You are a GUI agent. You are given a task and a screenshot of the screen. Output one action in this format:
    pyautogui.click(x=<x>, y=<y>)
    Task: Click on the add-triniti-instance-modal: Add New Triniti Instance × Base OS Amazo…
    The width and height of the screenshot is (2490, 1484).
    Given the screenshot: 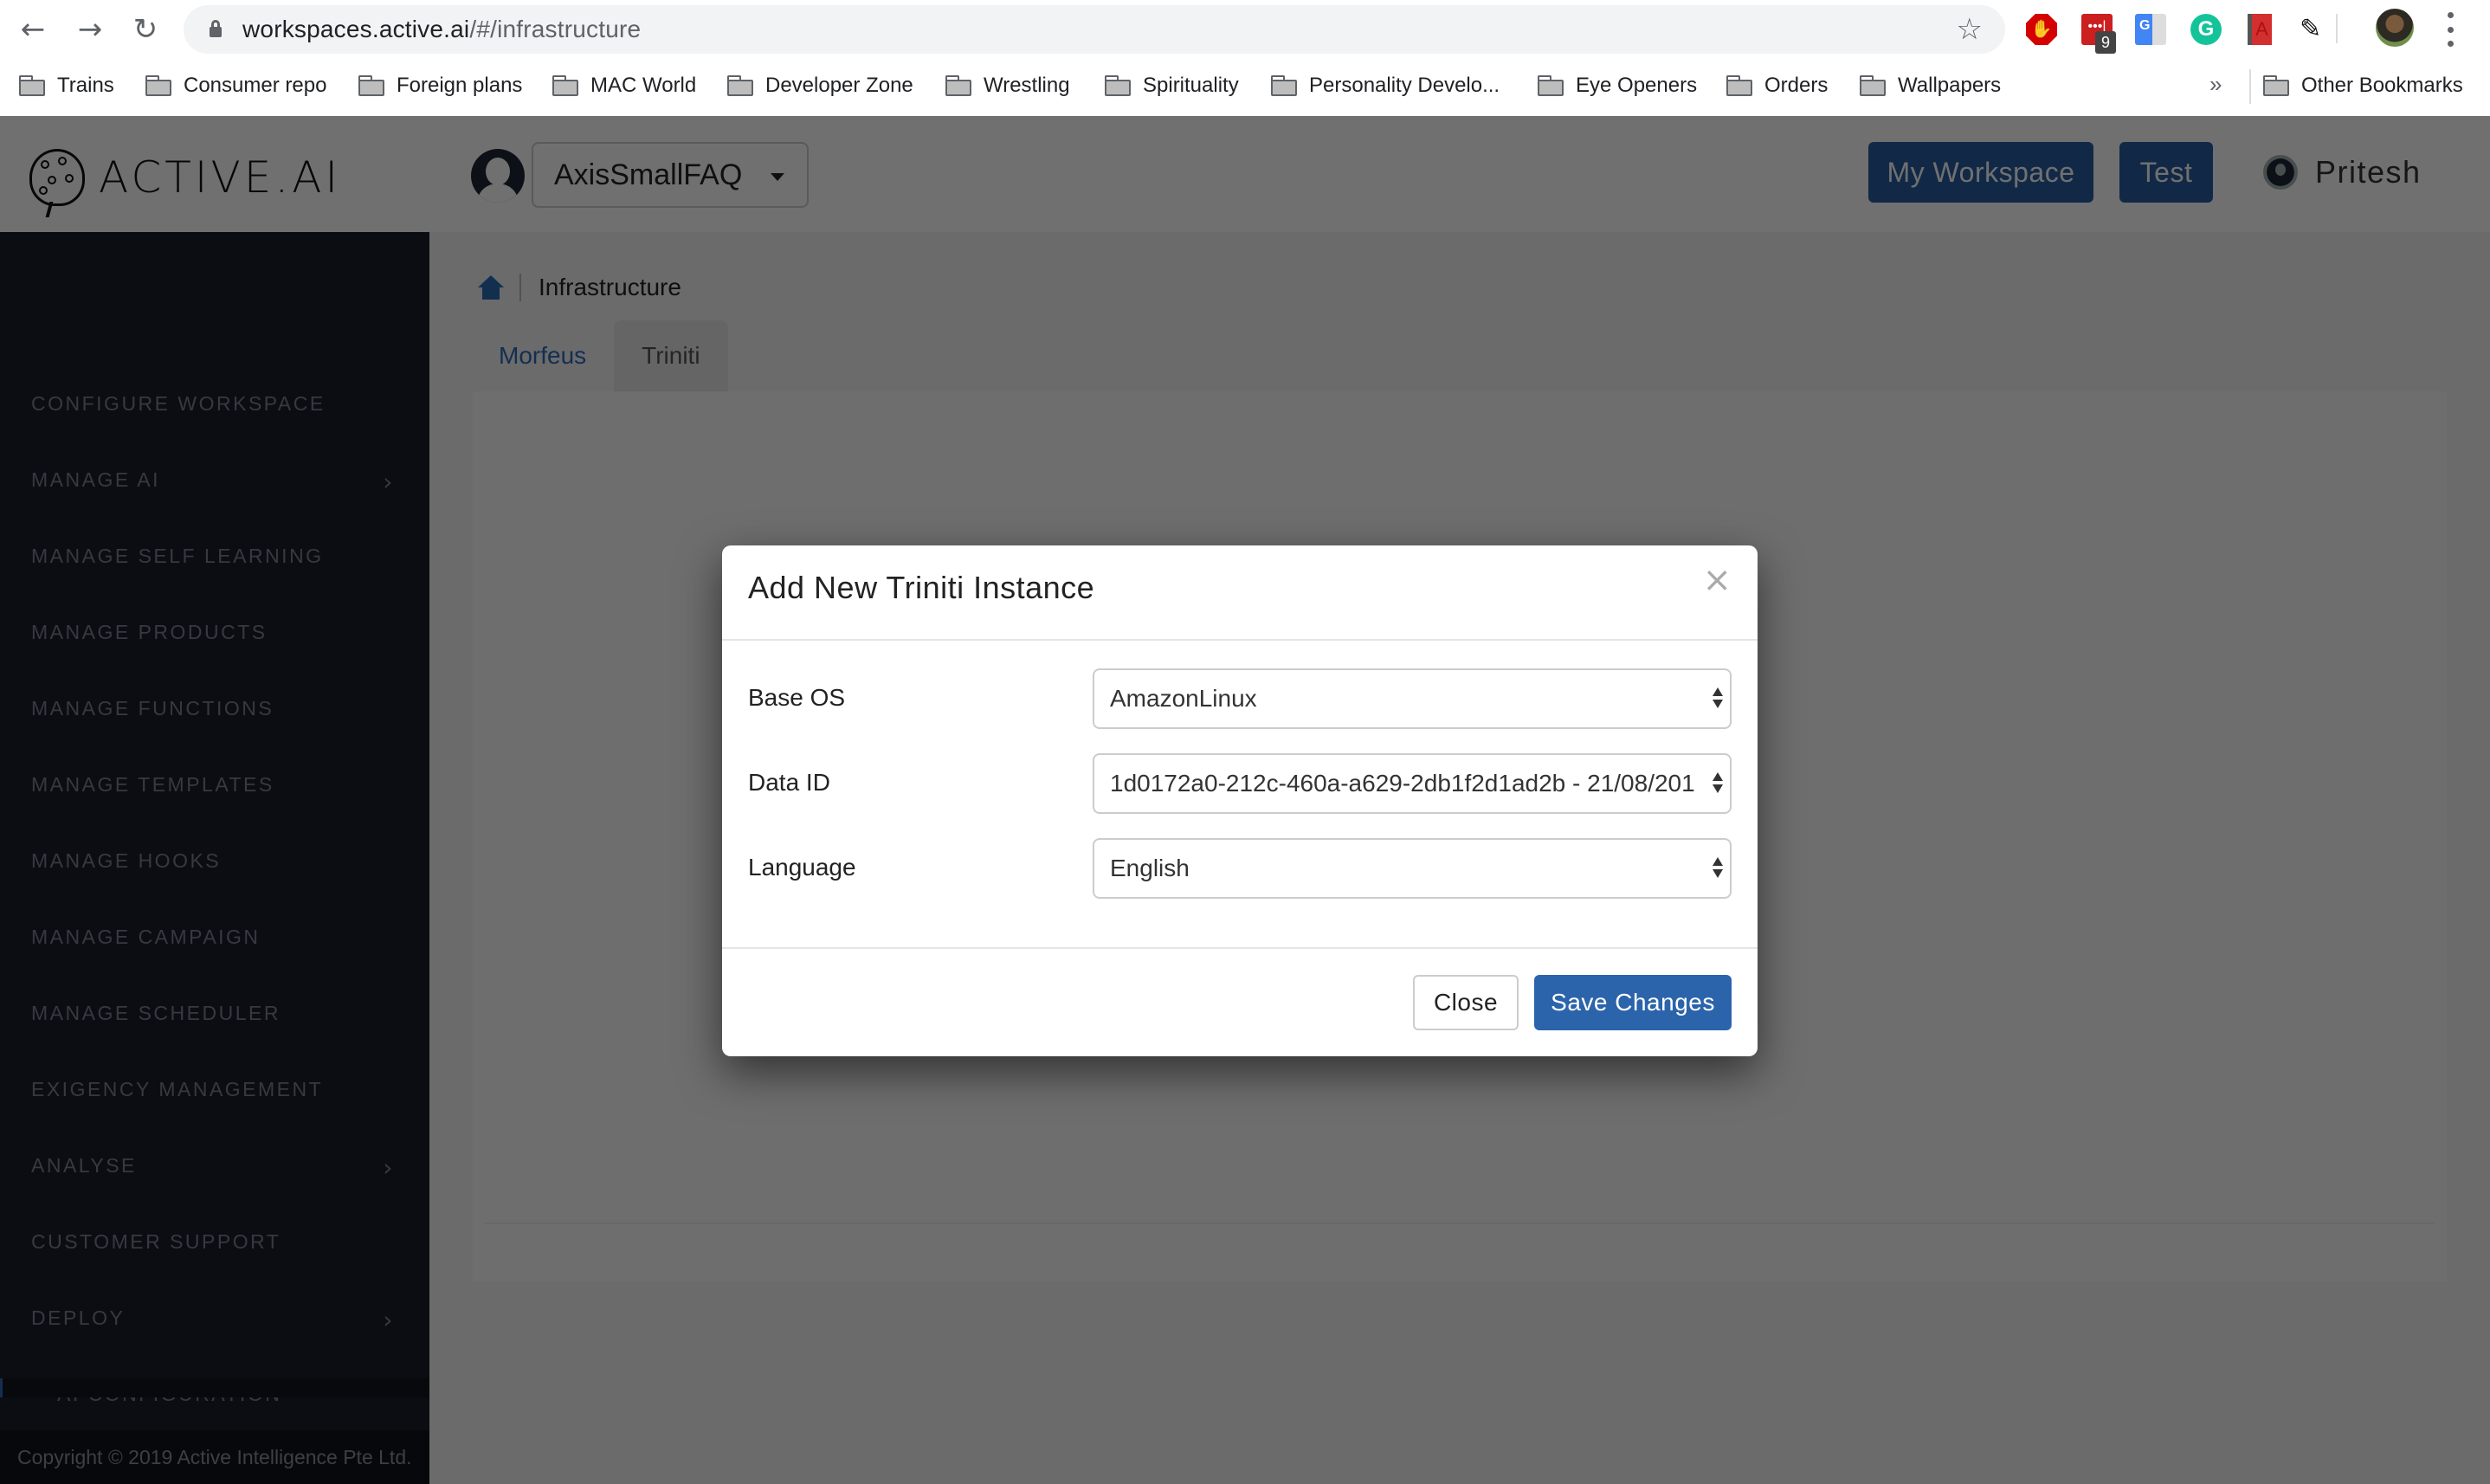 What is the action you would take?
    pyautogui.click(x=1240, y=800)
    